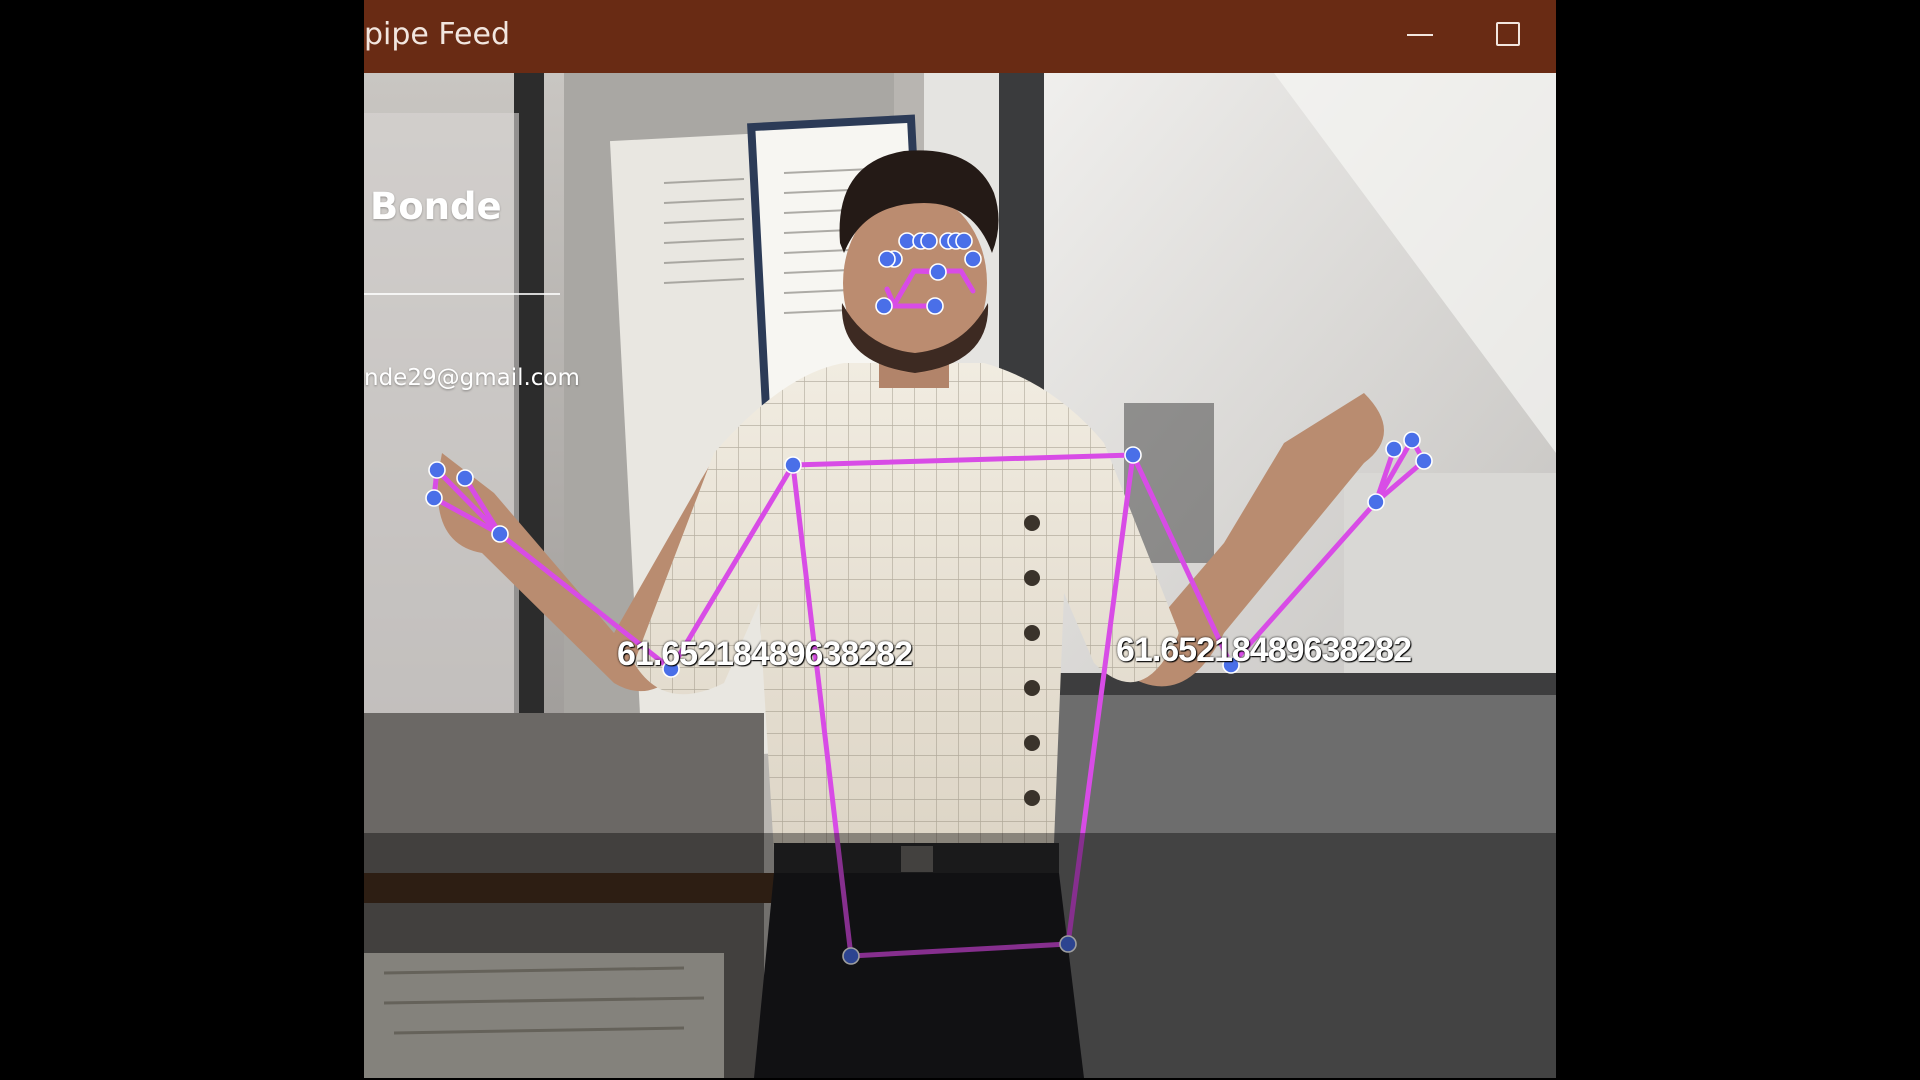  Describe the element at coordinates (462, 294) in the screenshot. I see `profile-divider` at that location.